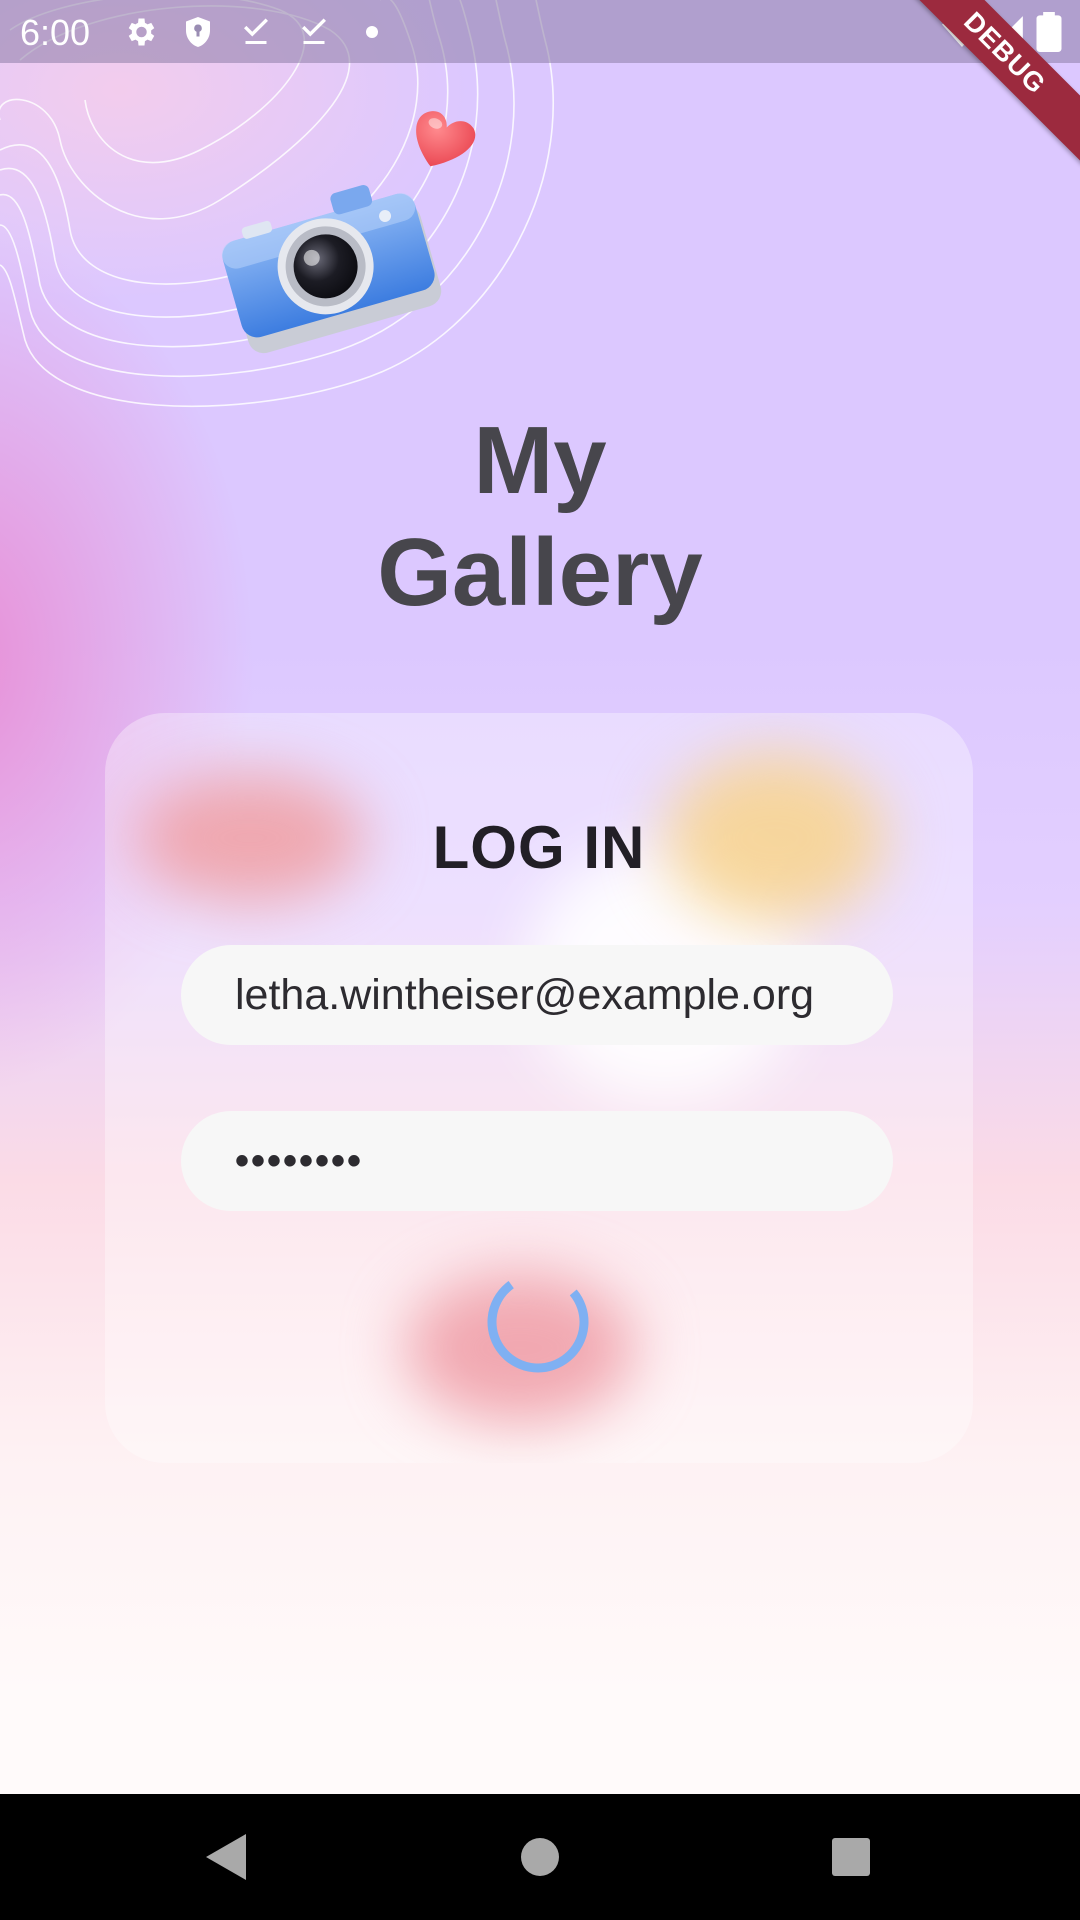 The image size is (1080, 1920). I want to click on loading-spinner, so click(538, 1322).